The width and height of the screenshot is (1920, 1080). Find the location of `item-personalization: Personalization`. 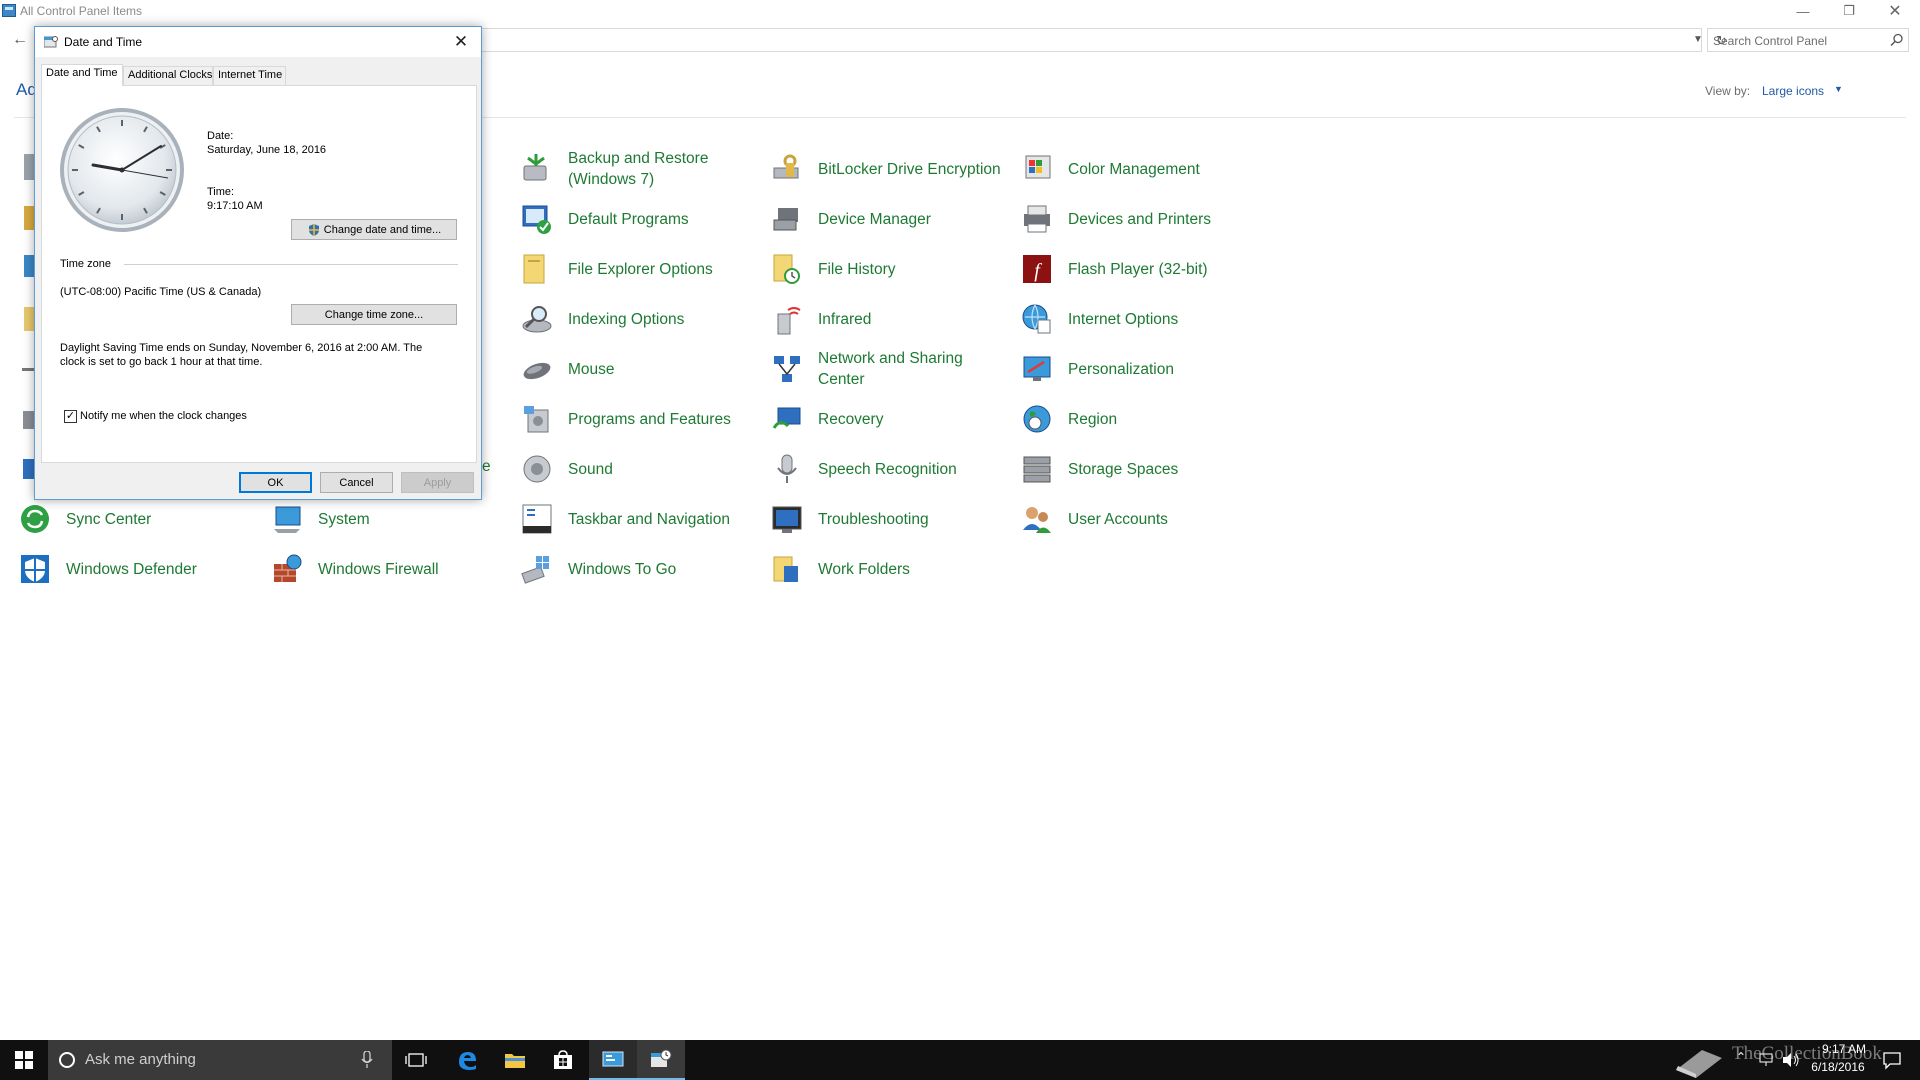

item-personalization: Personalization is located at coordinates (1139, 369).